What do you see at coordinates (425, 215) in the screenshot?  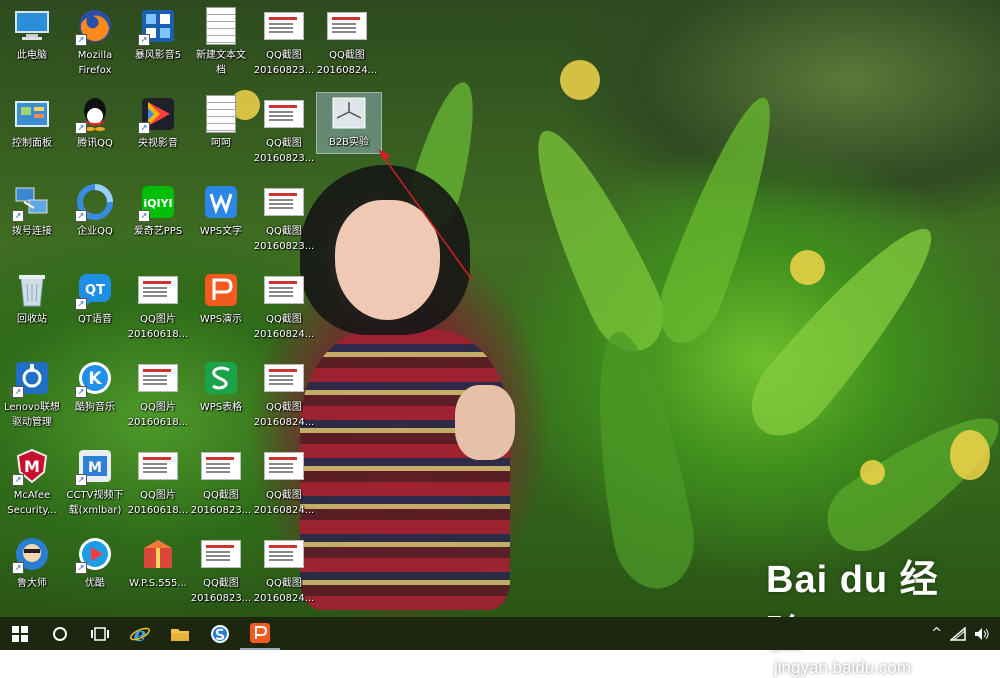 I see `annotation-arrow` at bounding box center [425, 215].